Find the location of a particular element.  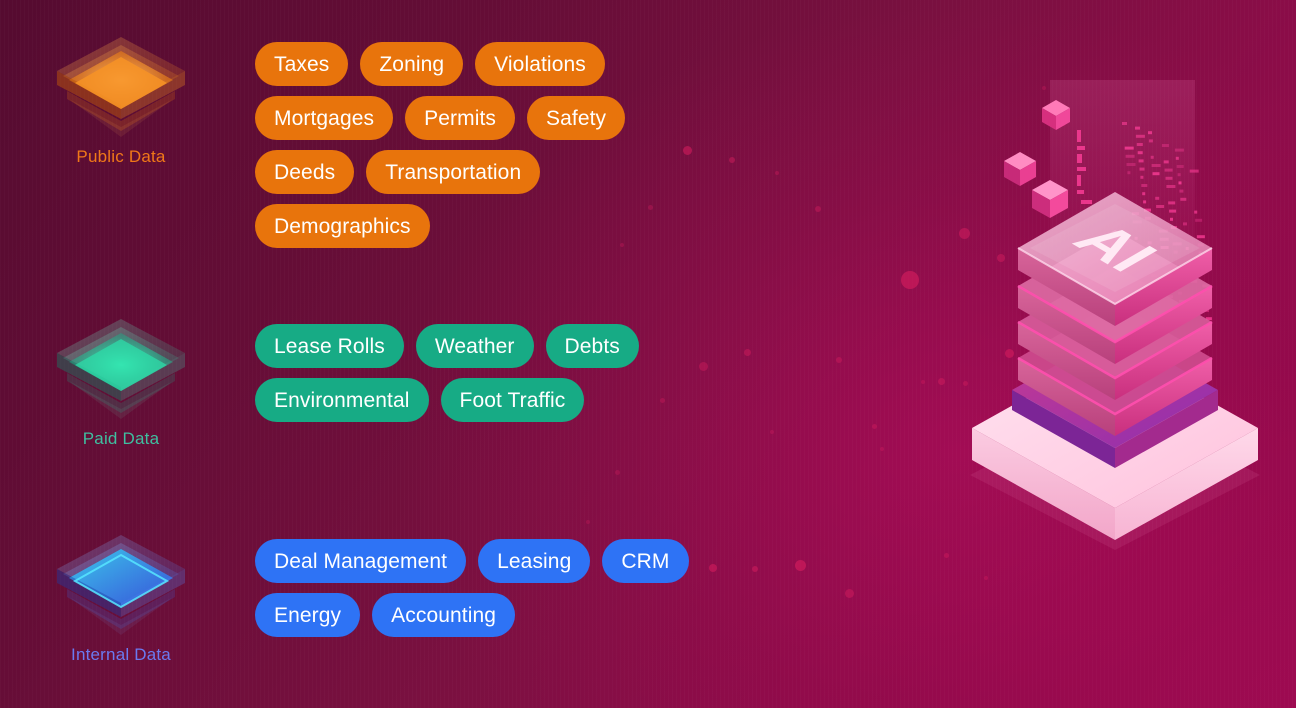

chip-internal-data-0: Deal Management is located at coordinates (361, 561).